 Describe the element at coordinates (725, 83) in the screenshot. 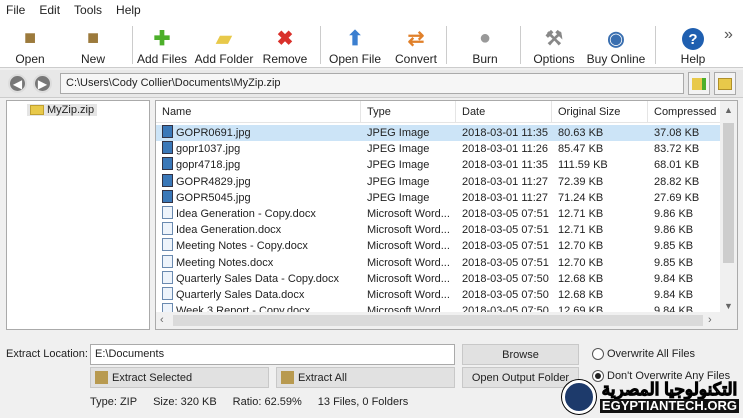

I see `folder-up-button` at that location.